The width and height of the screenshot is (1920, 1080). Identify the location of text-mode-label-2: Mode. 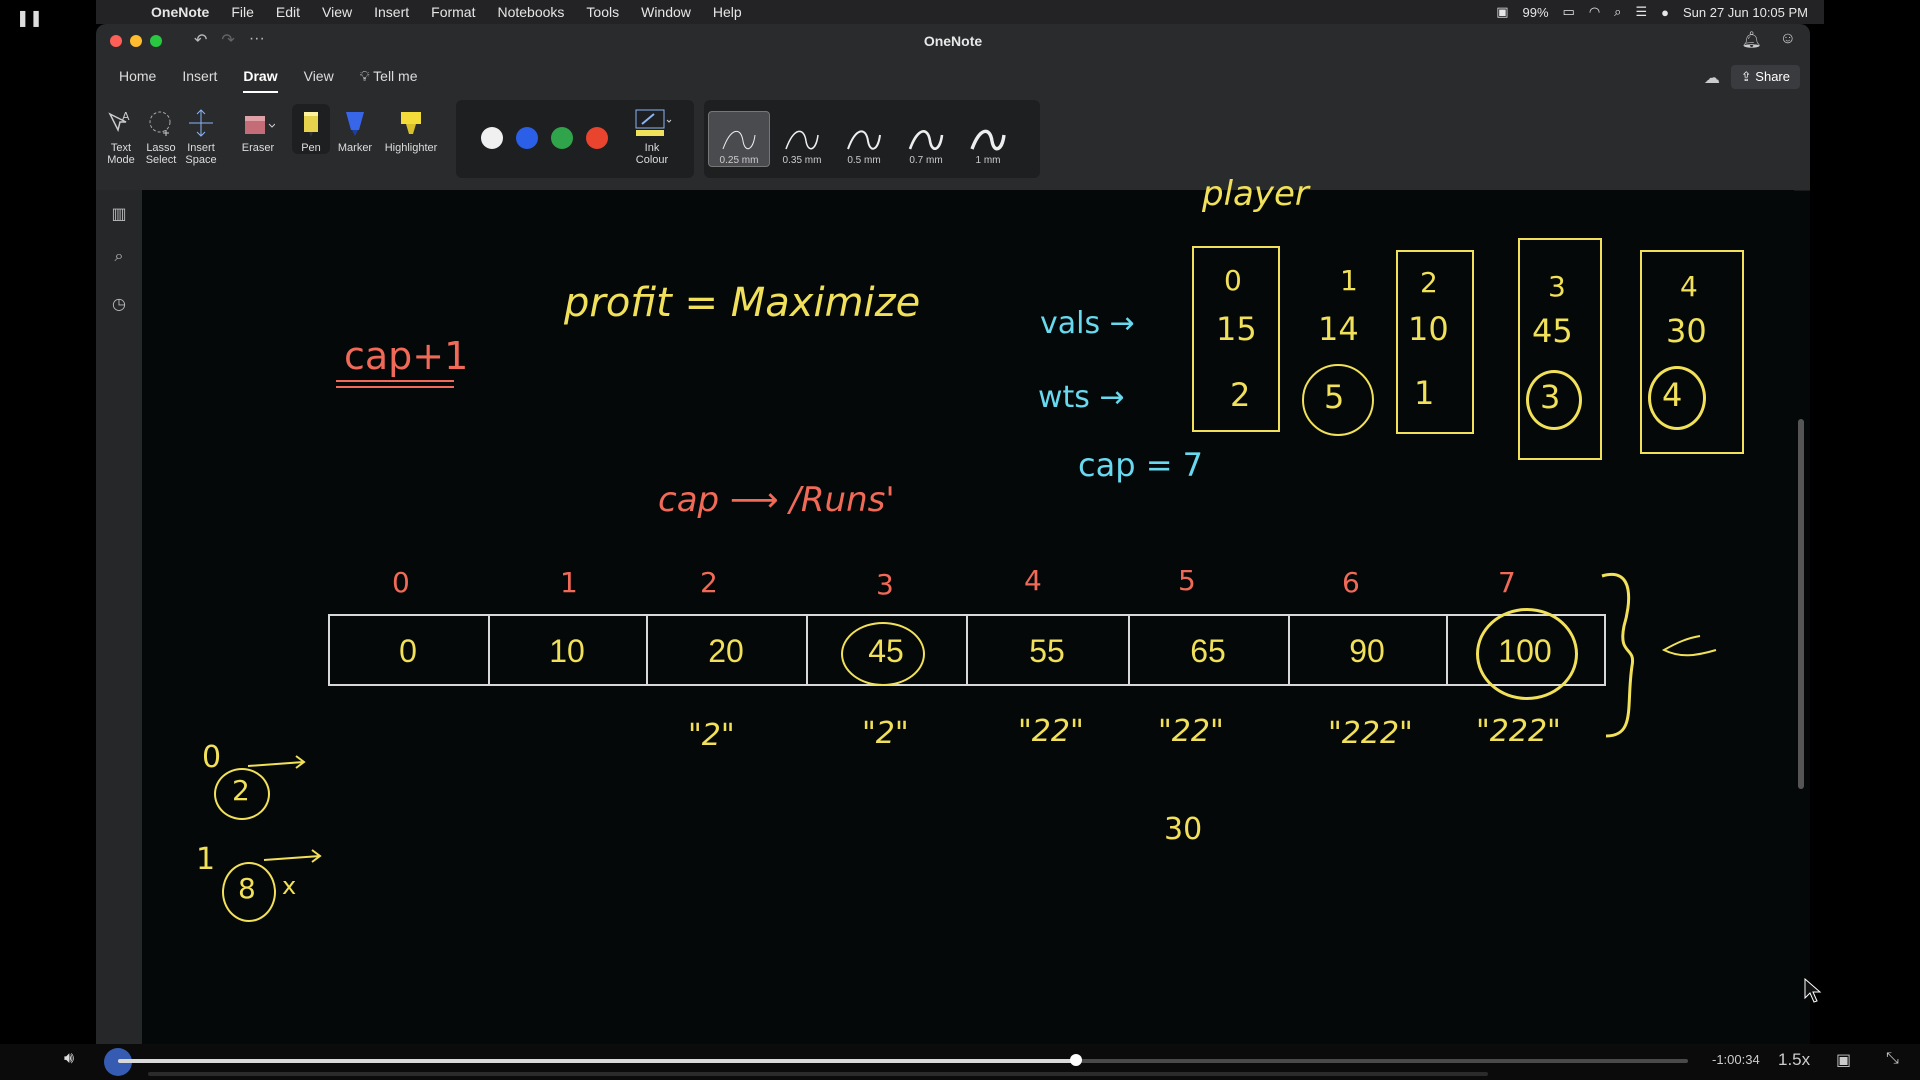
(121, 160).